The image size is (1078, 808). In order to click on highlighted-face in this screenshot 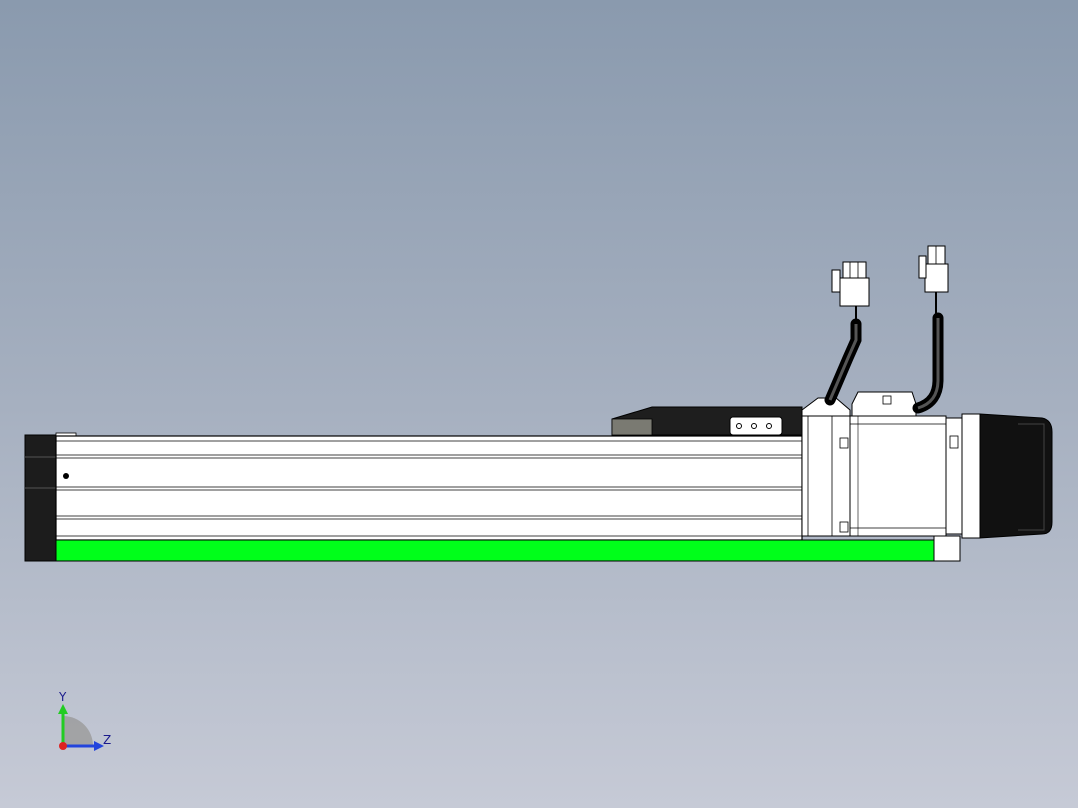, I will do `click(495, 550)`.